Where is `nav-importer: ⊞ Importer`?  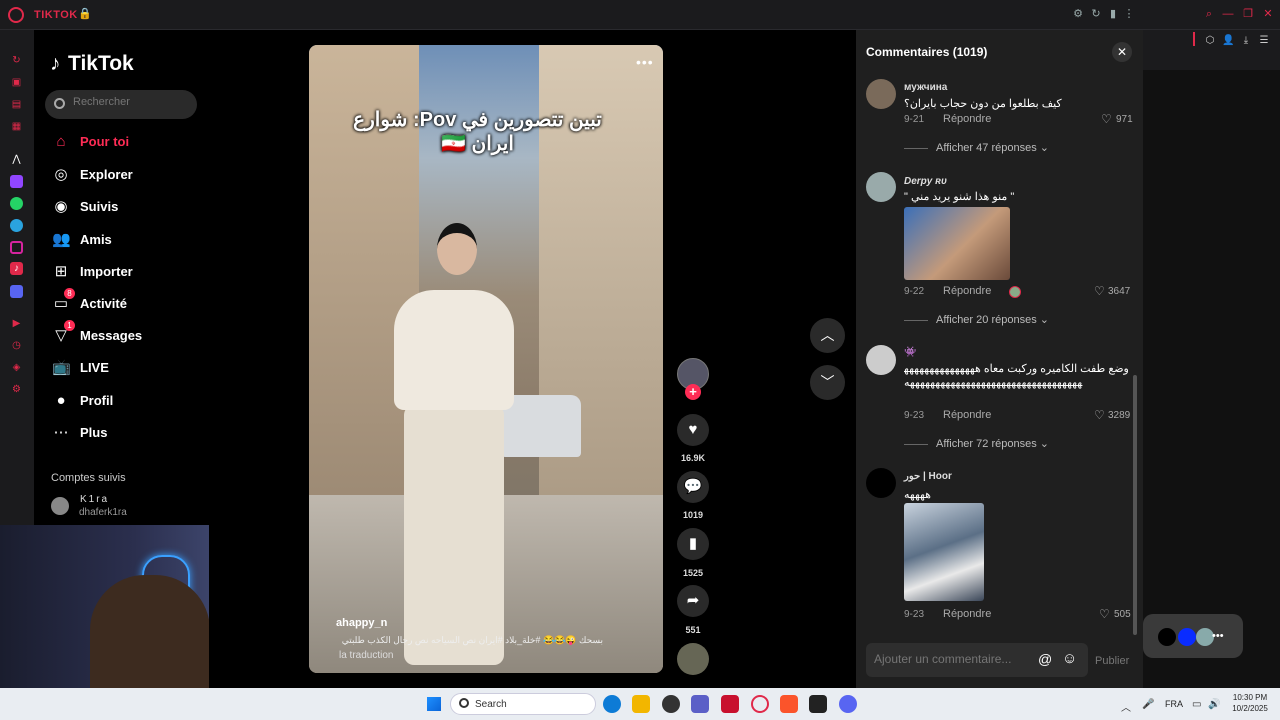
nav-importer: ⊞ Importer is located at coordinates (127, 272).